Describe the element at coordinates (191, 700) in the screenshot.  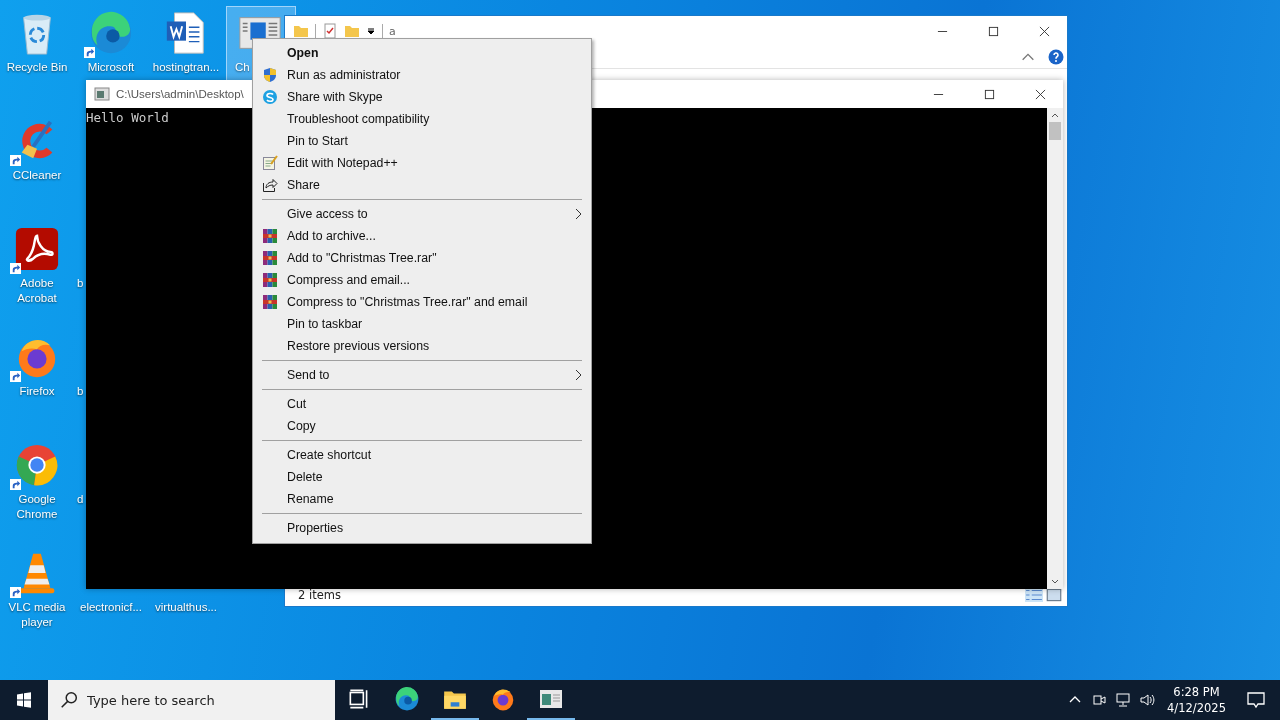
I see `search-field: Type here to search` at that location.